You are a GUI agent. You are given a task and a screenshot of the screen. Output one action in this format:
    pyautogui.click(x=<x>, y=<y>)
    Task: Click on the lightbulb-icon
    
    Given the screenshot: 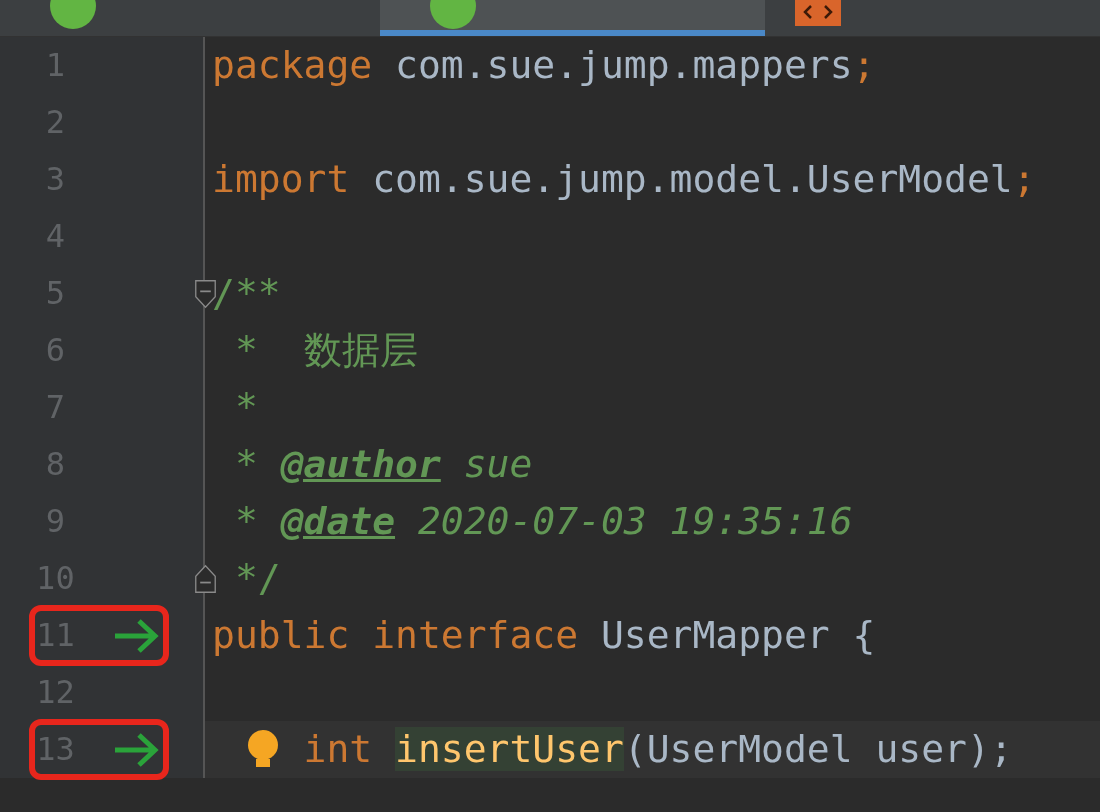 What is the action you would take?
    pyautogui.click(x=263, y=749)
    